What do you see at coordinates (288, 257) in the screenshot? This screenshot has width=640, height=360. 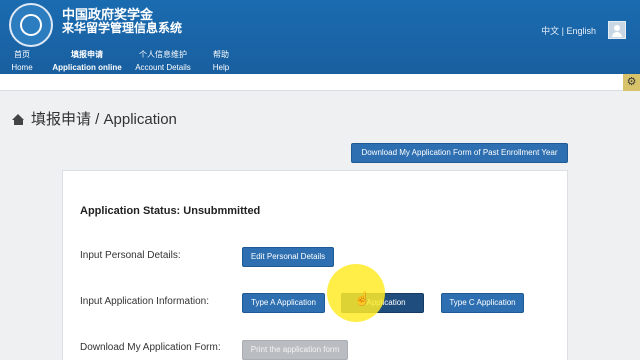 I see `edit-personal-details-button: Edit Personal Details` at bounding box center [288, 257].